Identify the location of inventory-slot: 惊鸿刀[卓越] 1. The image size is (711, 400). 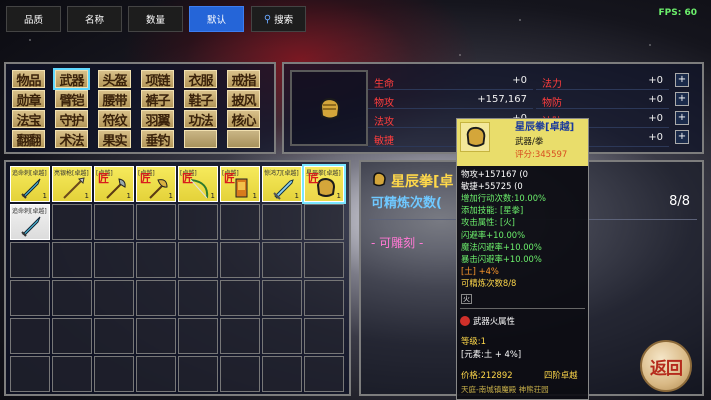
(282, 184).